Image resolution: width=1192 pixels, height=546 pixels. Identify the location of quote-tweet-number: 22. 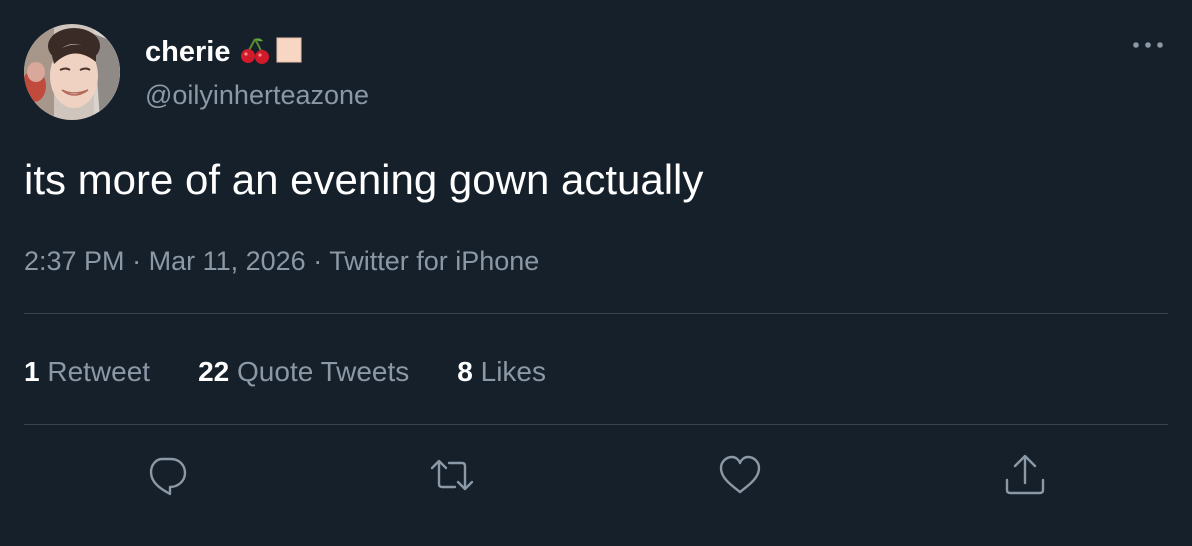
(214, 371).